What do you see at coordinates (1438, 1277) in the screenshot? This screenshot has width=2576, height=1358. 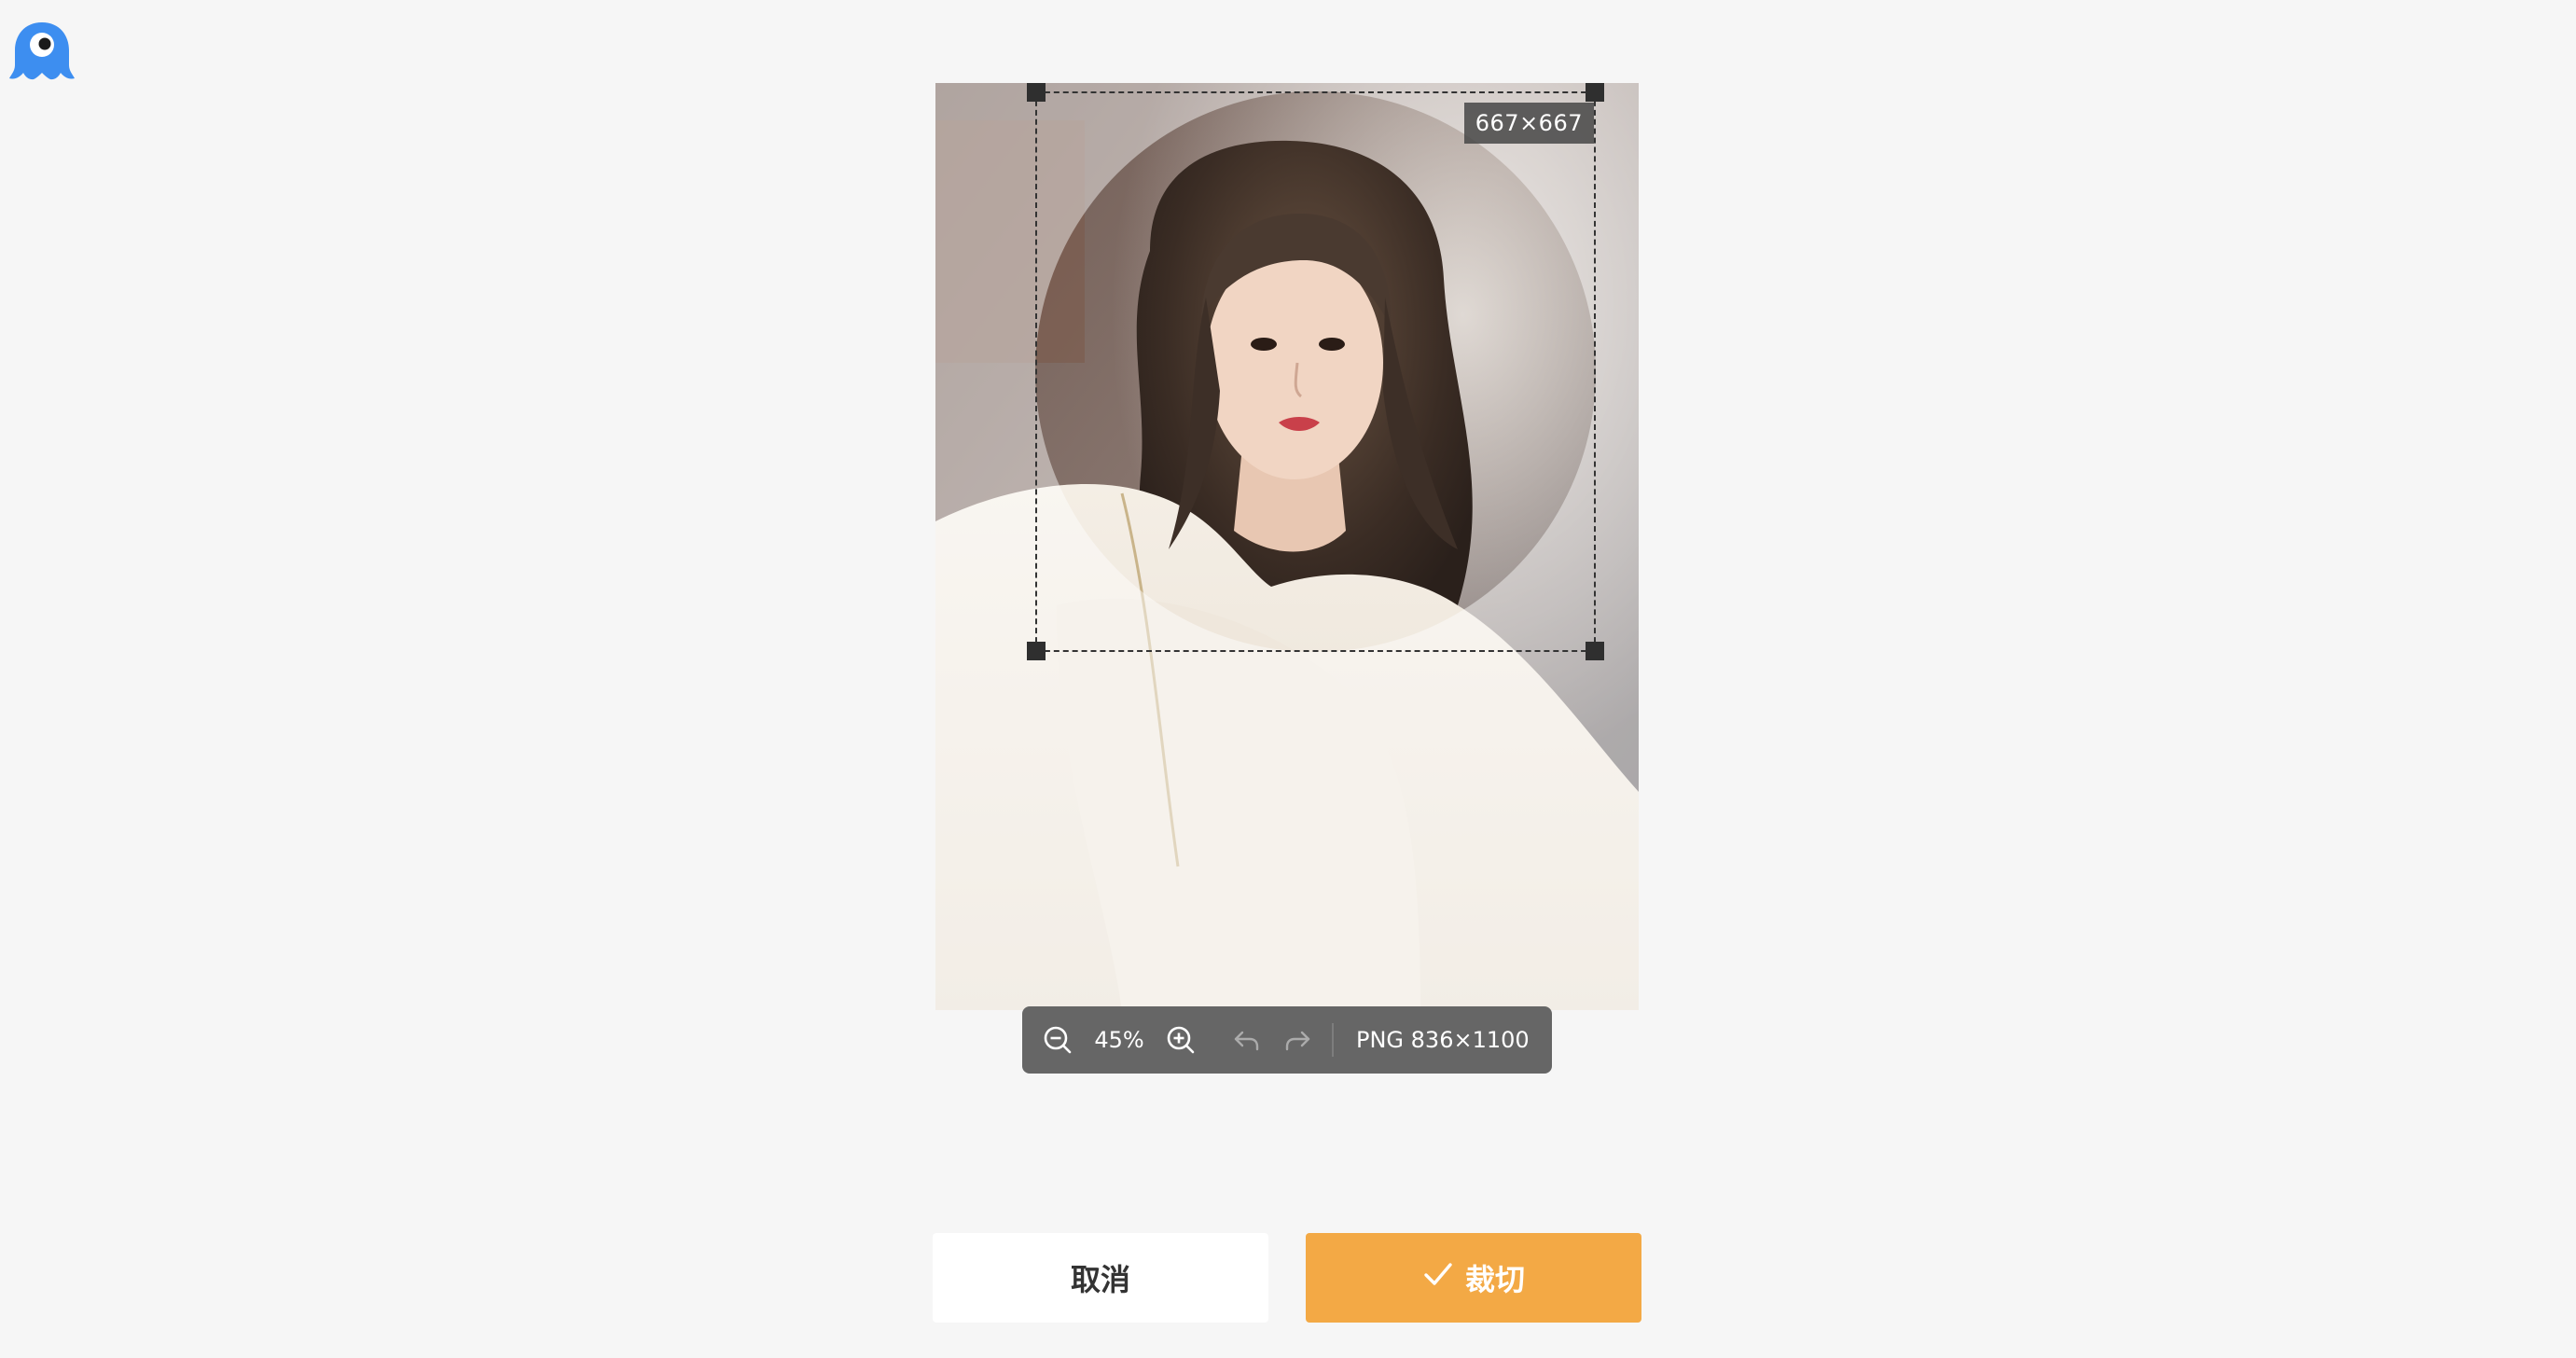 I see `checkmark-icon` at bounding box center [1438, 1277].